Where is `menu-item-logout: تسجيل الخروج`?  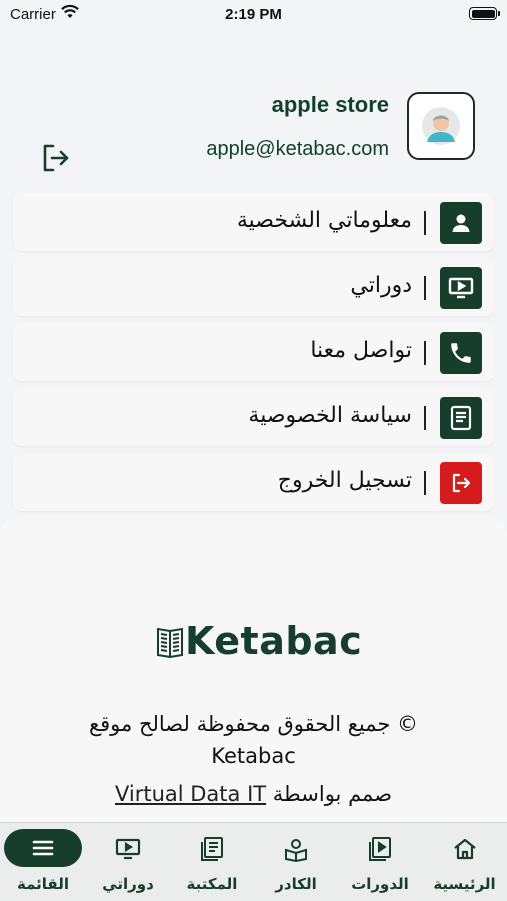
menu-item-logout: تسجيل الخروج is located at coordinates (253, 482).